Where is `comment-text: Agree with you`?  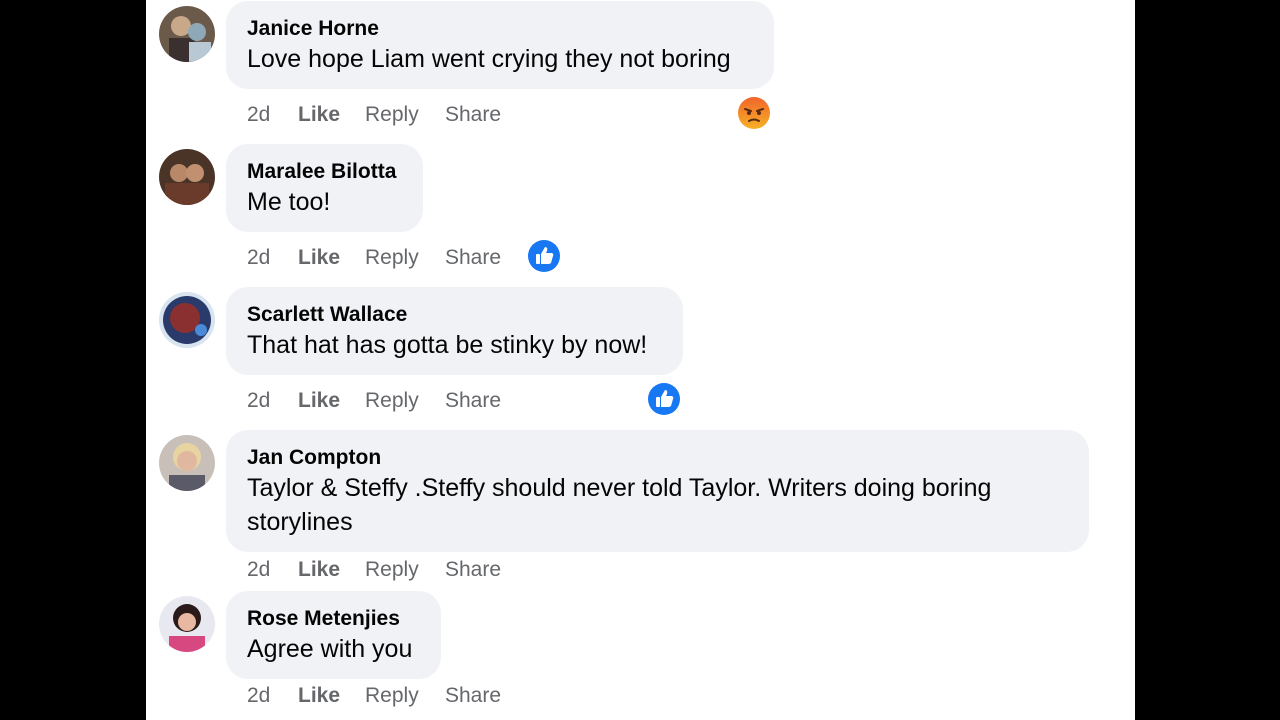 comment-text: Agree with you is located at coordinates (330, 649).